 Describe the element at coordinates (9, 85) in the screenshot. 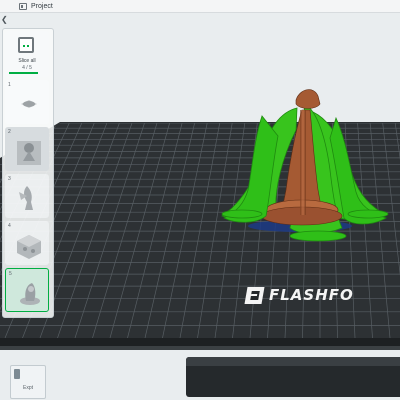

I see `plate-number: 1` at that location.